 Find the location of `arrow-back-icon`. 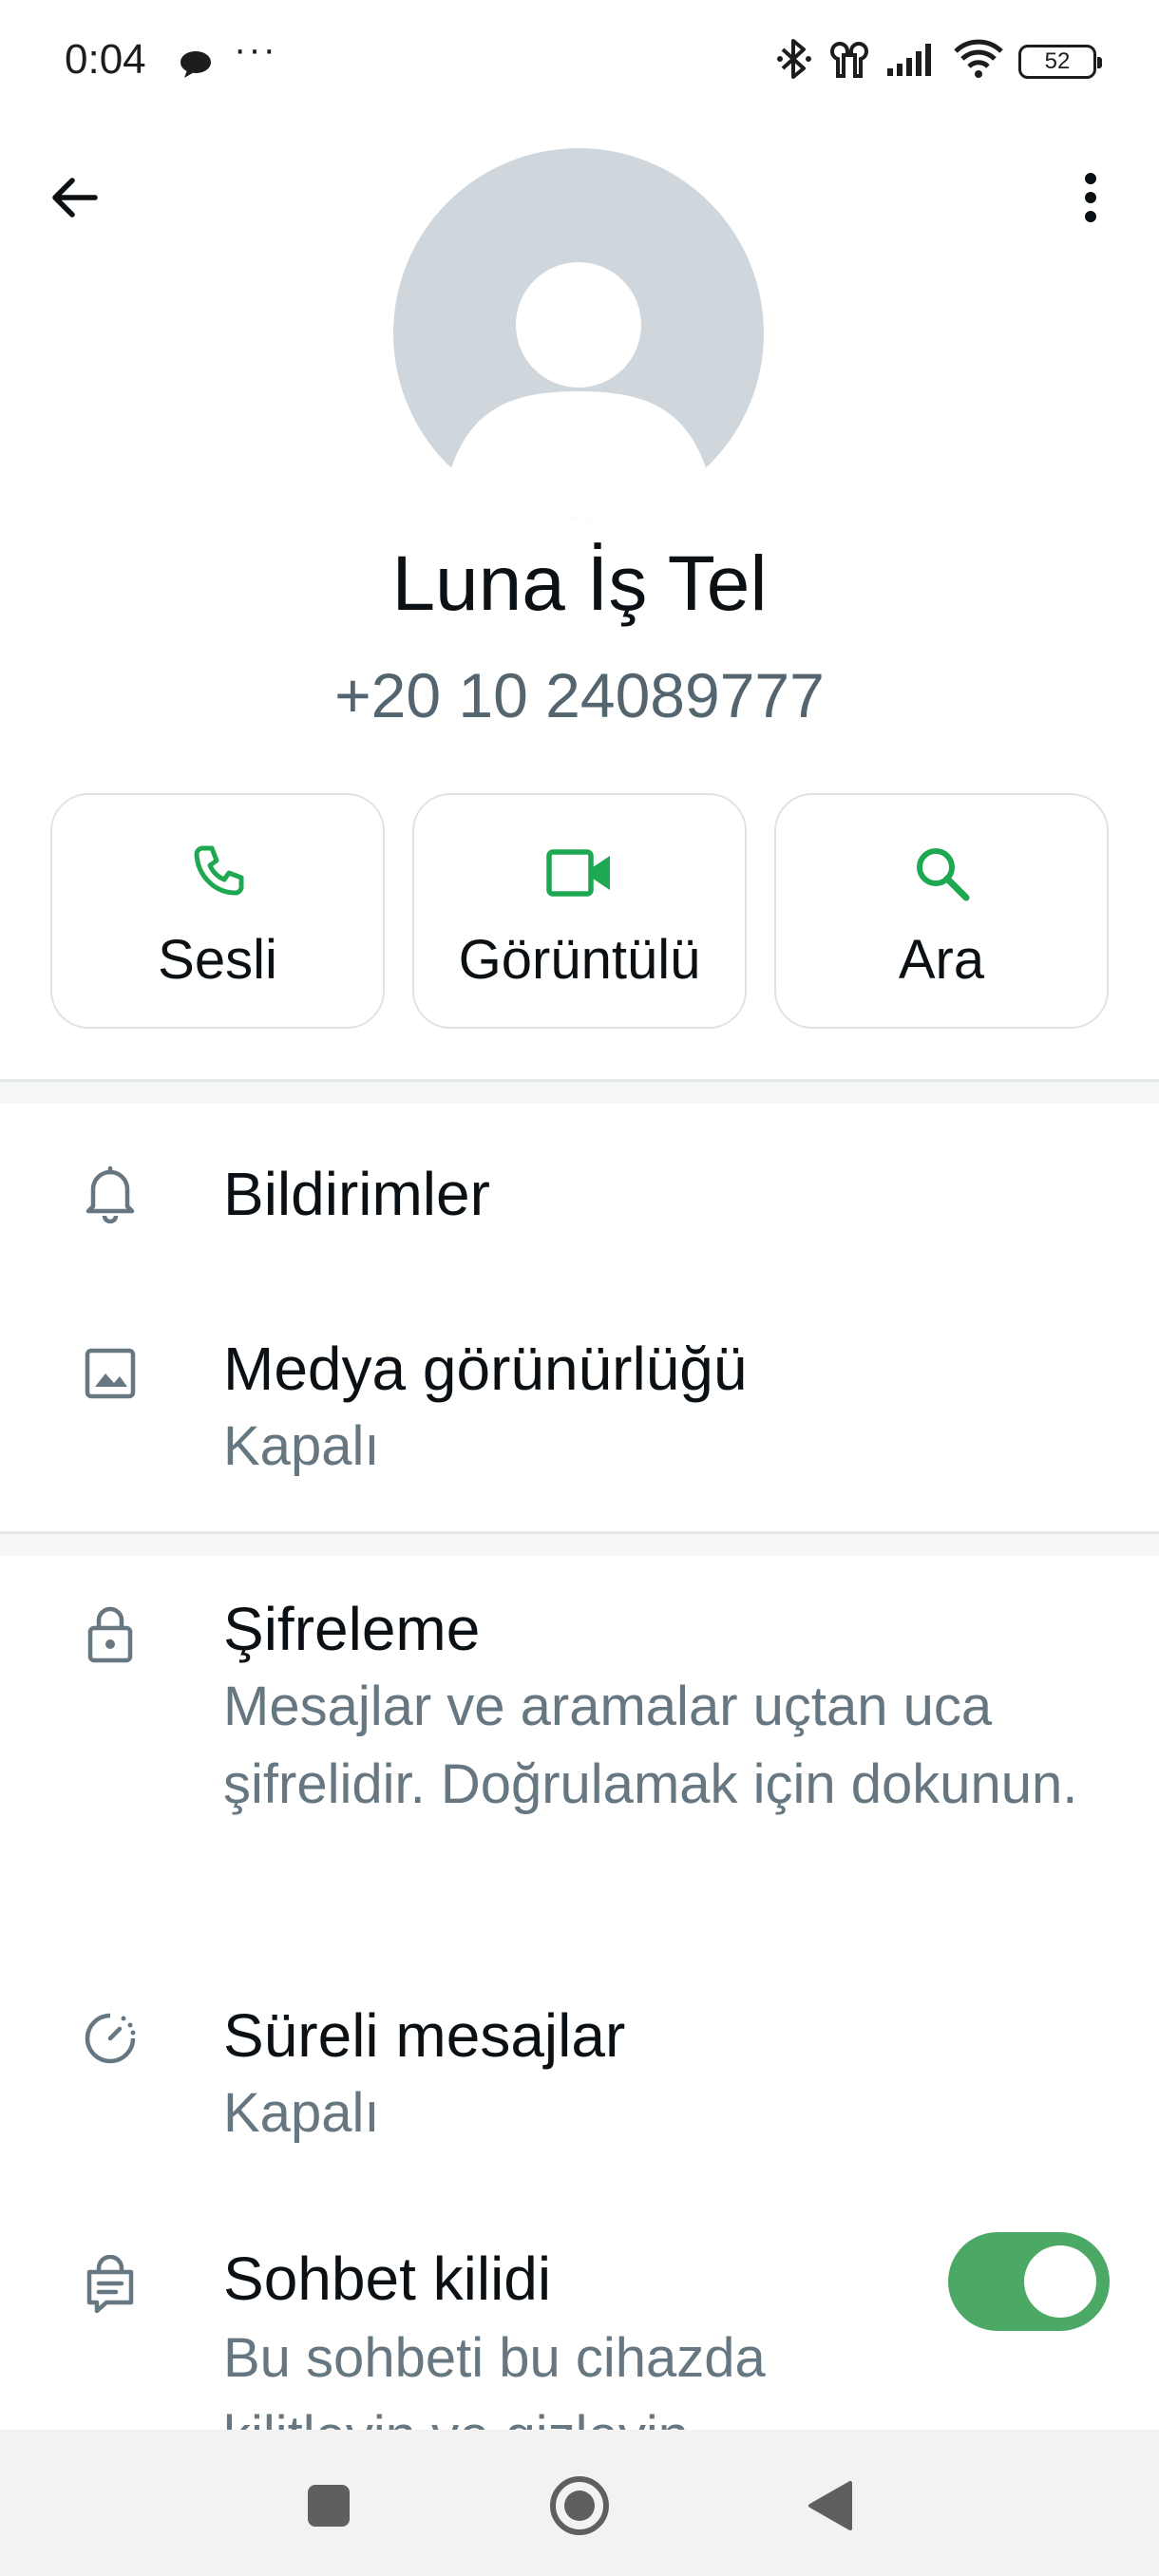

arrow-back-icon is located at coordinates (75, 198).